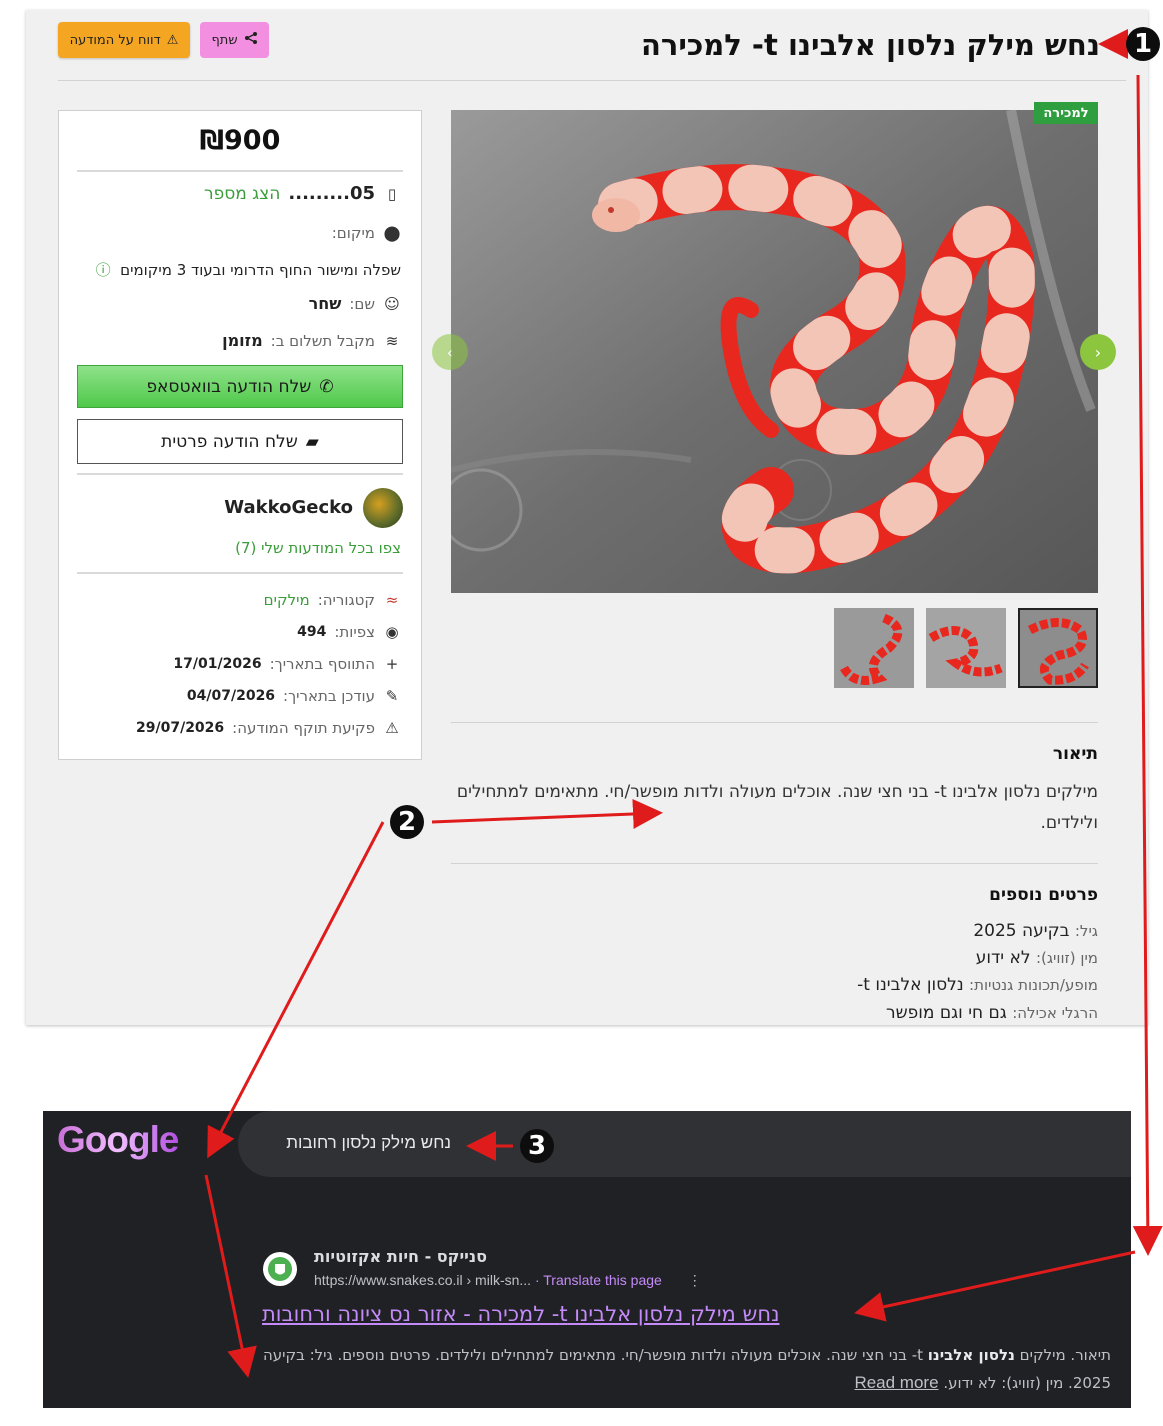 The height and width of the screenshot is (1426, 1163). Describe the element at coordinates (230, 1276) in the screenshot. I see `arrow-to-snippet` at that location.